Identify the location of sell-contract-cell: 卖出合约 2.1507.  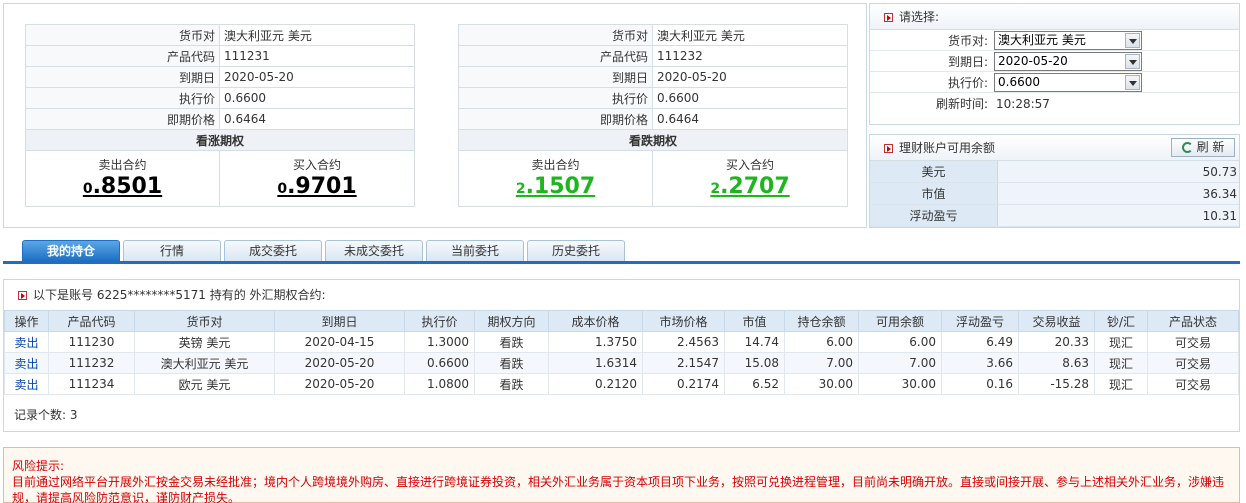
(555, 178).